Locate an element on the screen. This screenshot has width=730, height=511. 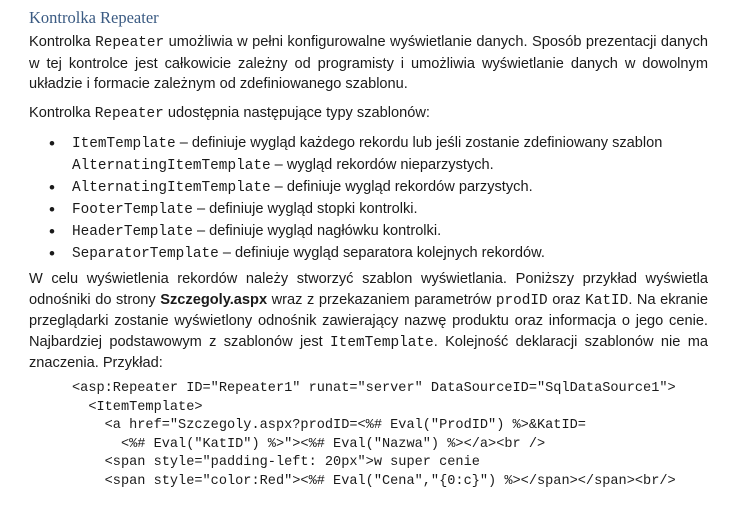
template-description: – definiuje wygląd nagłówku kontrolki. is located at coordinates (317, 231).